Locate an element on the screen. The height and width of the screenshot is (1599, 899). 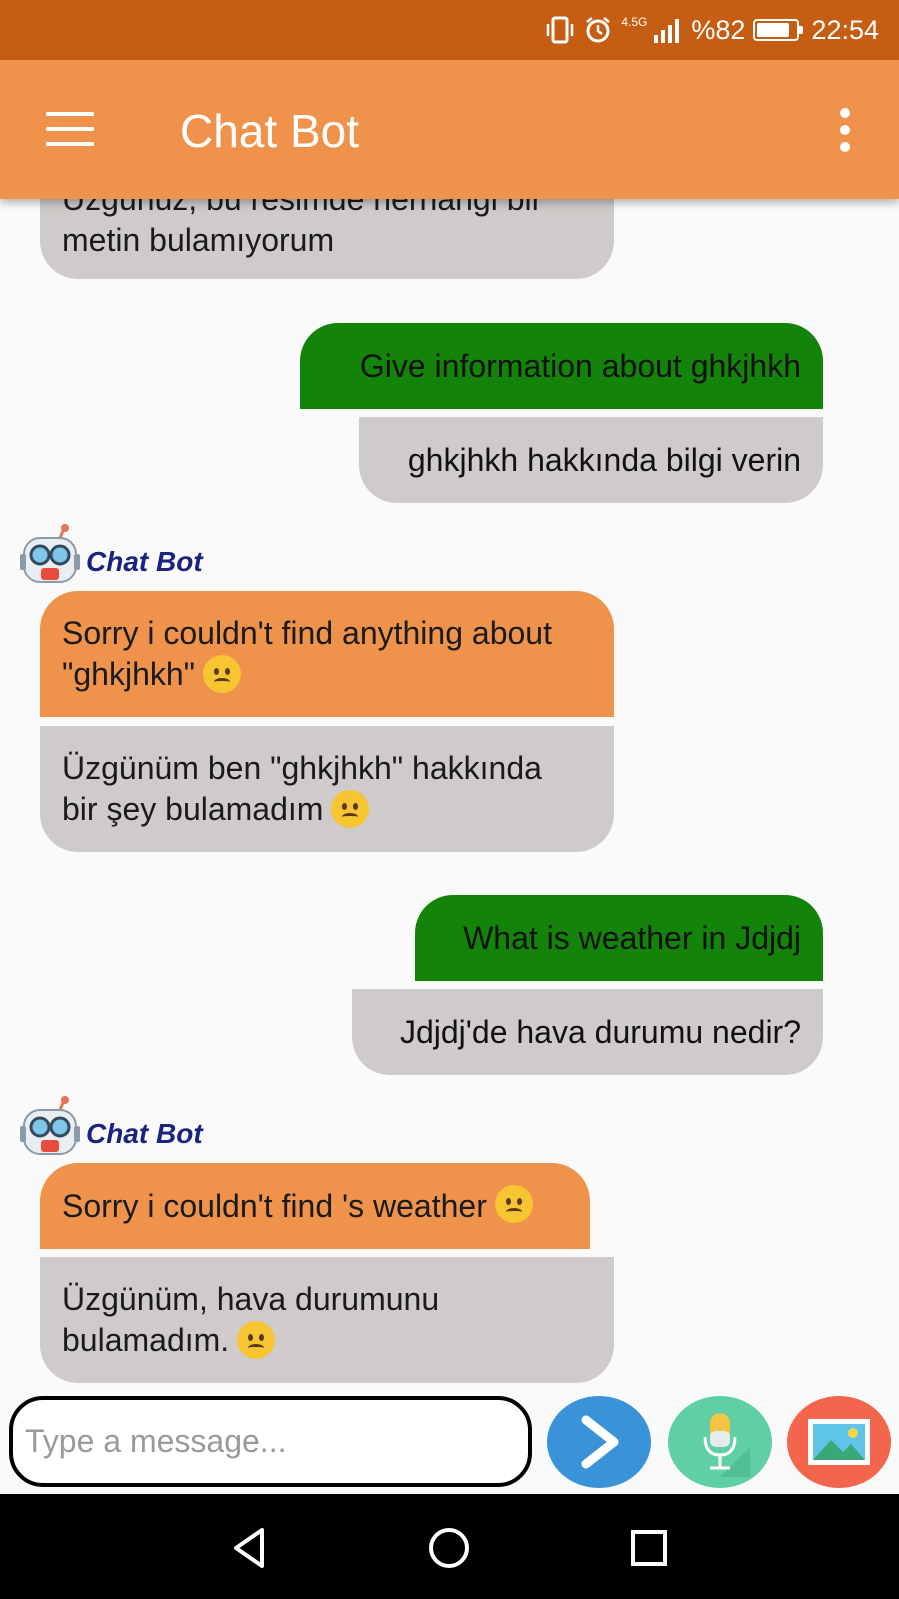
alarm-icon is located at coordinates (598, 30).